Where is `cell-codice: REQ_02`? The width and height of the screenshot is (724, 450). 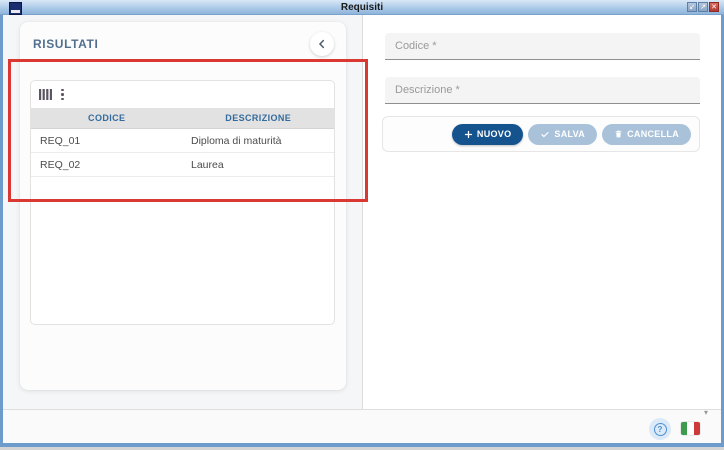
cell-codice: REQ_02 is located at coordinates (60, 164).